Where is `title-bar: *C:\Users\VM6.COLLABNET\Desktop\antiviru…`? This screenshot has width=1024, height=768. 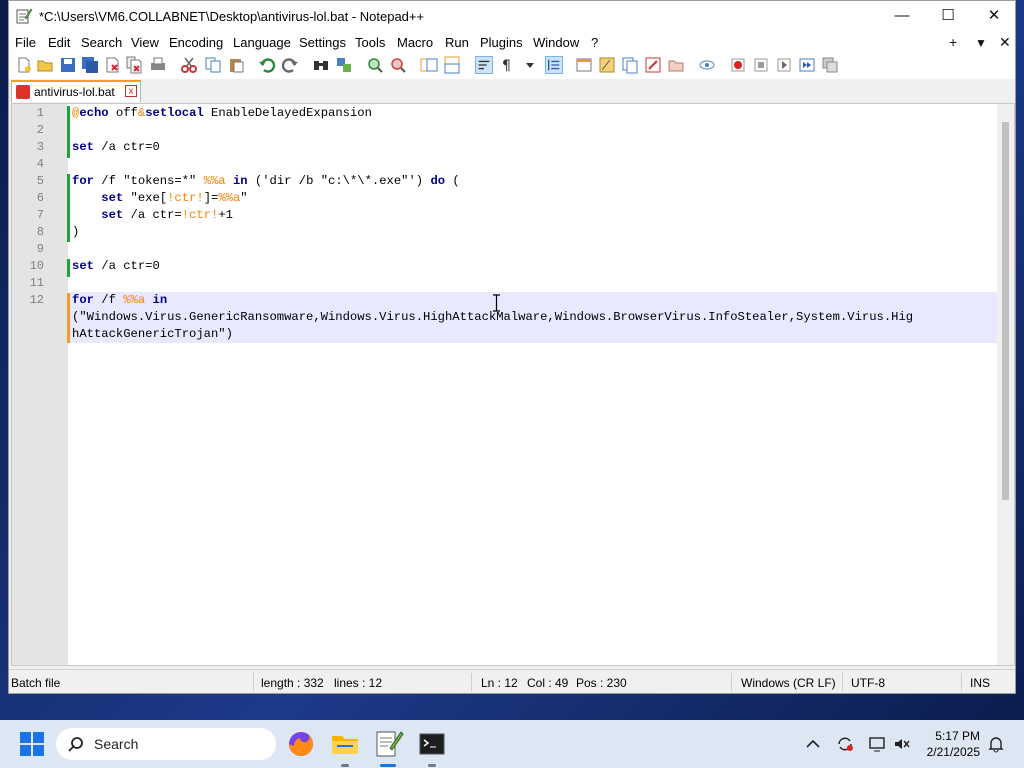
title-bar: *C:\Users\VM6.COLLABNET\Desktop\antiviru… is located at coordinates (512, 17).